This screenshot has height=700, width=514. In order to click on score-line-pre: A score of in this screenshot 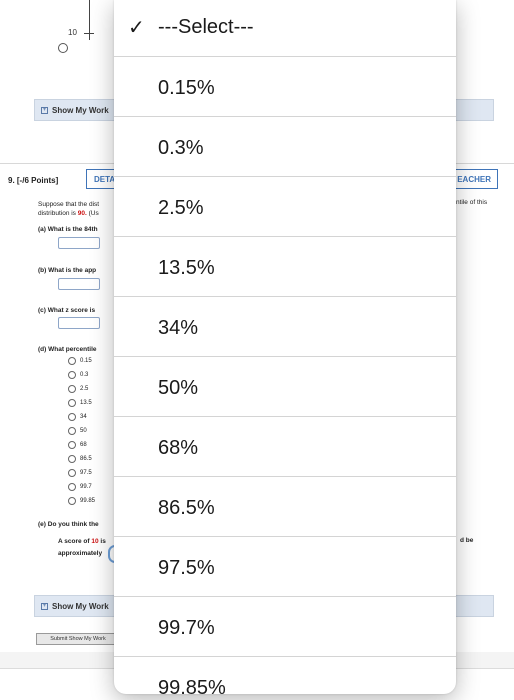, I will do `click(75, 541)`.